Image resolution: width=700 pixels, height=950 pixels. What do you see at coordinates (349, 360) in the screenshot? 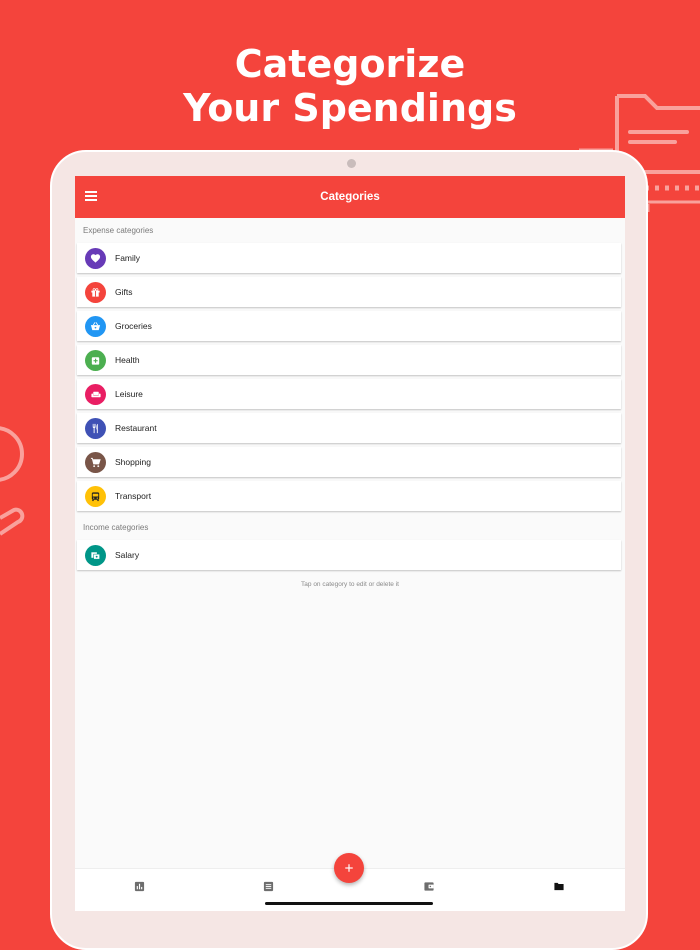
I see `category-row-health: Health` at bounding box center [349, 360].